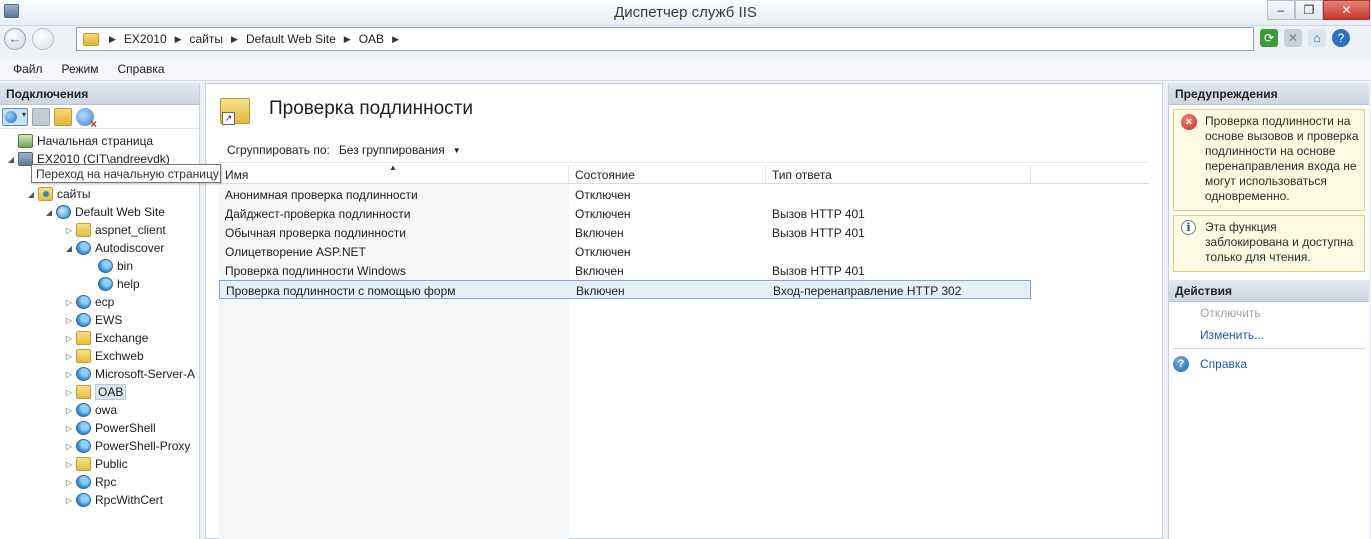  I want to click on tree-node: bin, so click(109, 266).